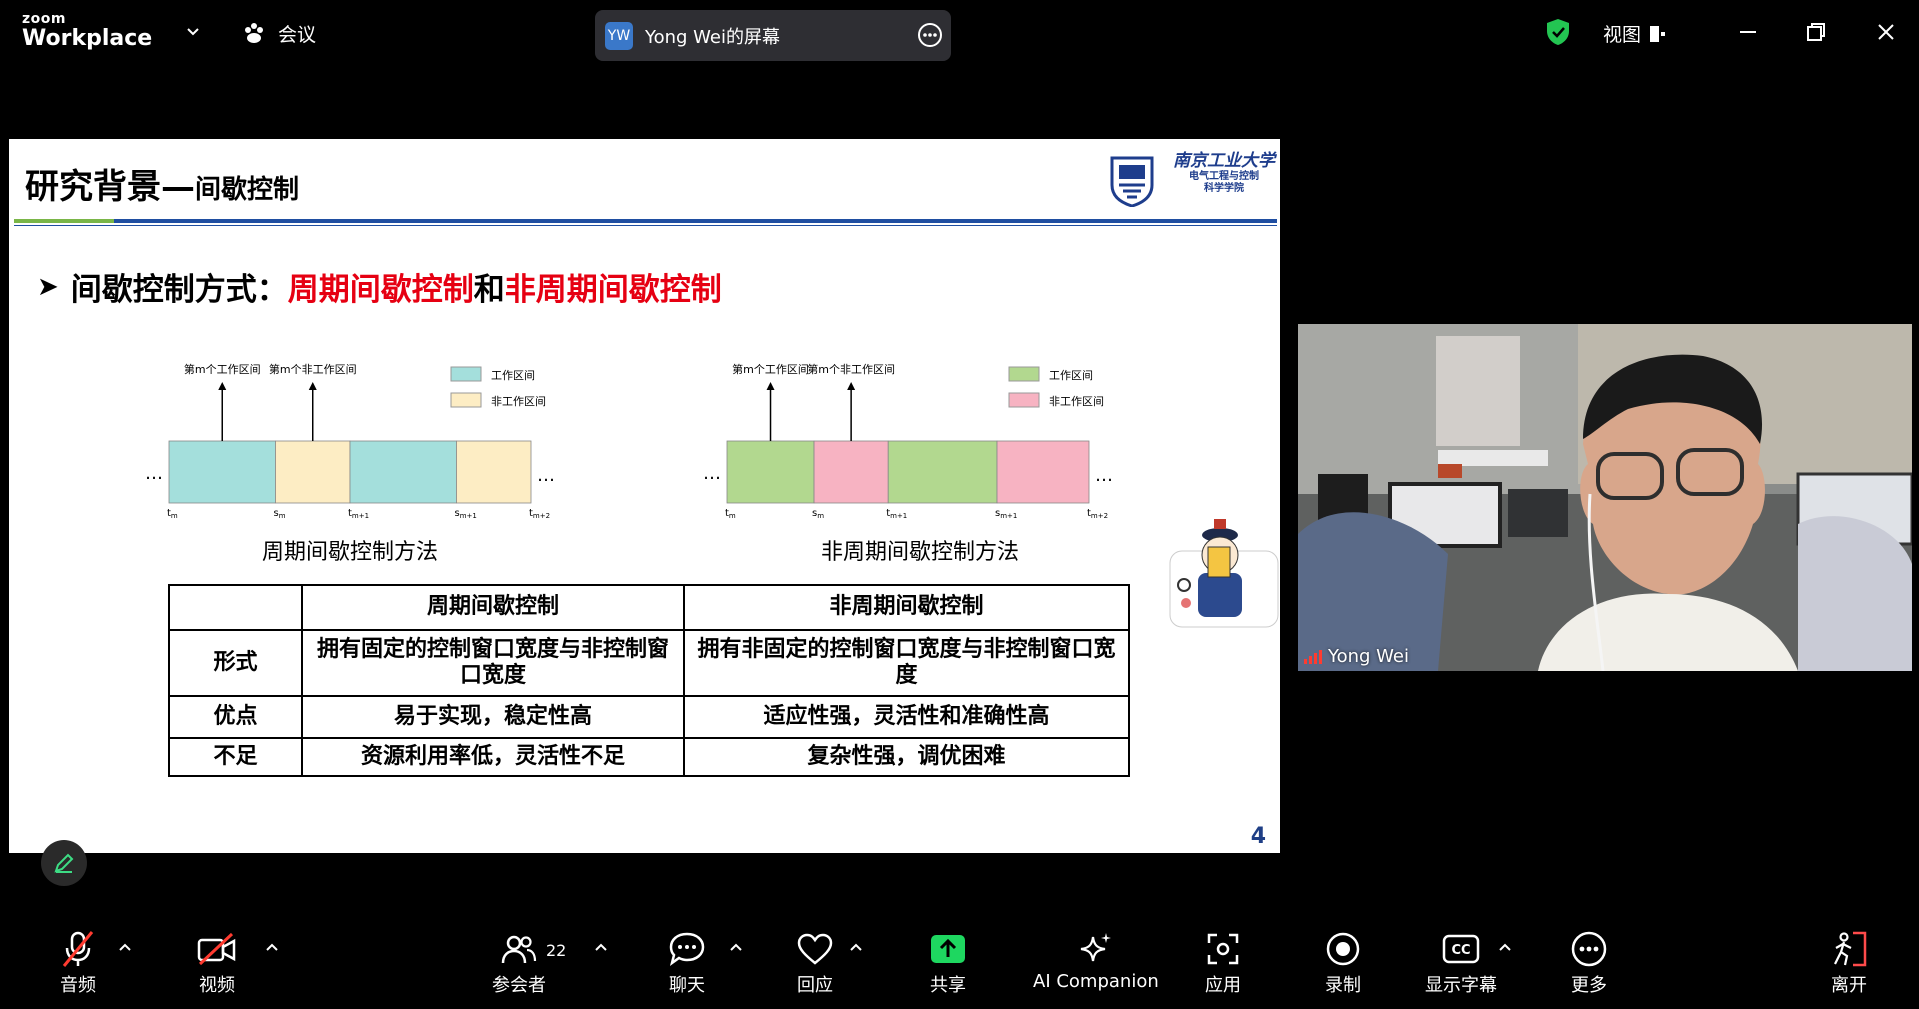 This screenshot has width=1919, height=1009. What do you see at coordinates (906, 717) in the screenshot?
I see `table-cell: 适应性强，灵活性和准确性高` at bounding box center [906, 717].